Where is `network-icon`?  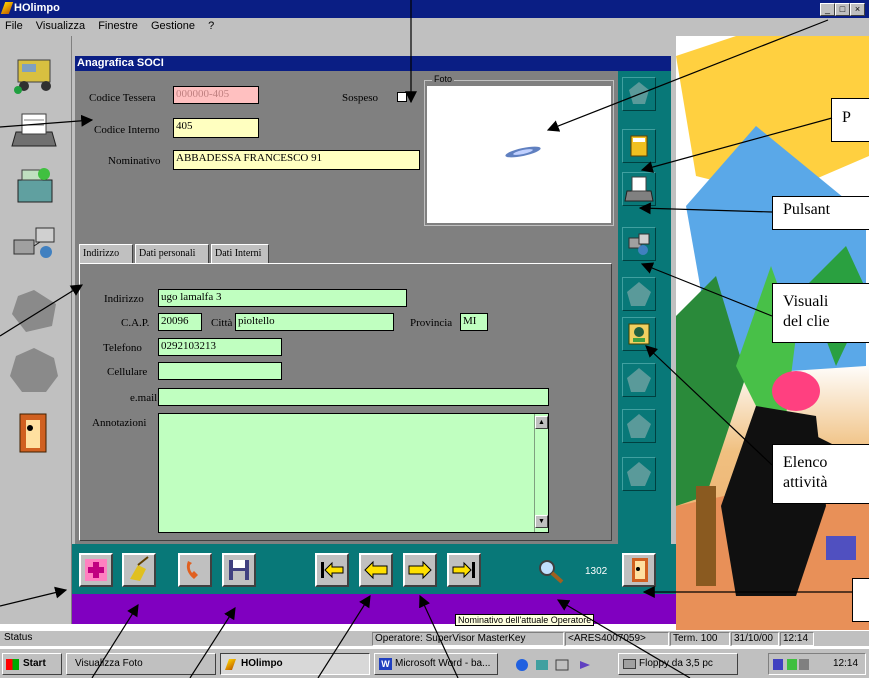 network-icon is located at coordinates (34, 242).